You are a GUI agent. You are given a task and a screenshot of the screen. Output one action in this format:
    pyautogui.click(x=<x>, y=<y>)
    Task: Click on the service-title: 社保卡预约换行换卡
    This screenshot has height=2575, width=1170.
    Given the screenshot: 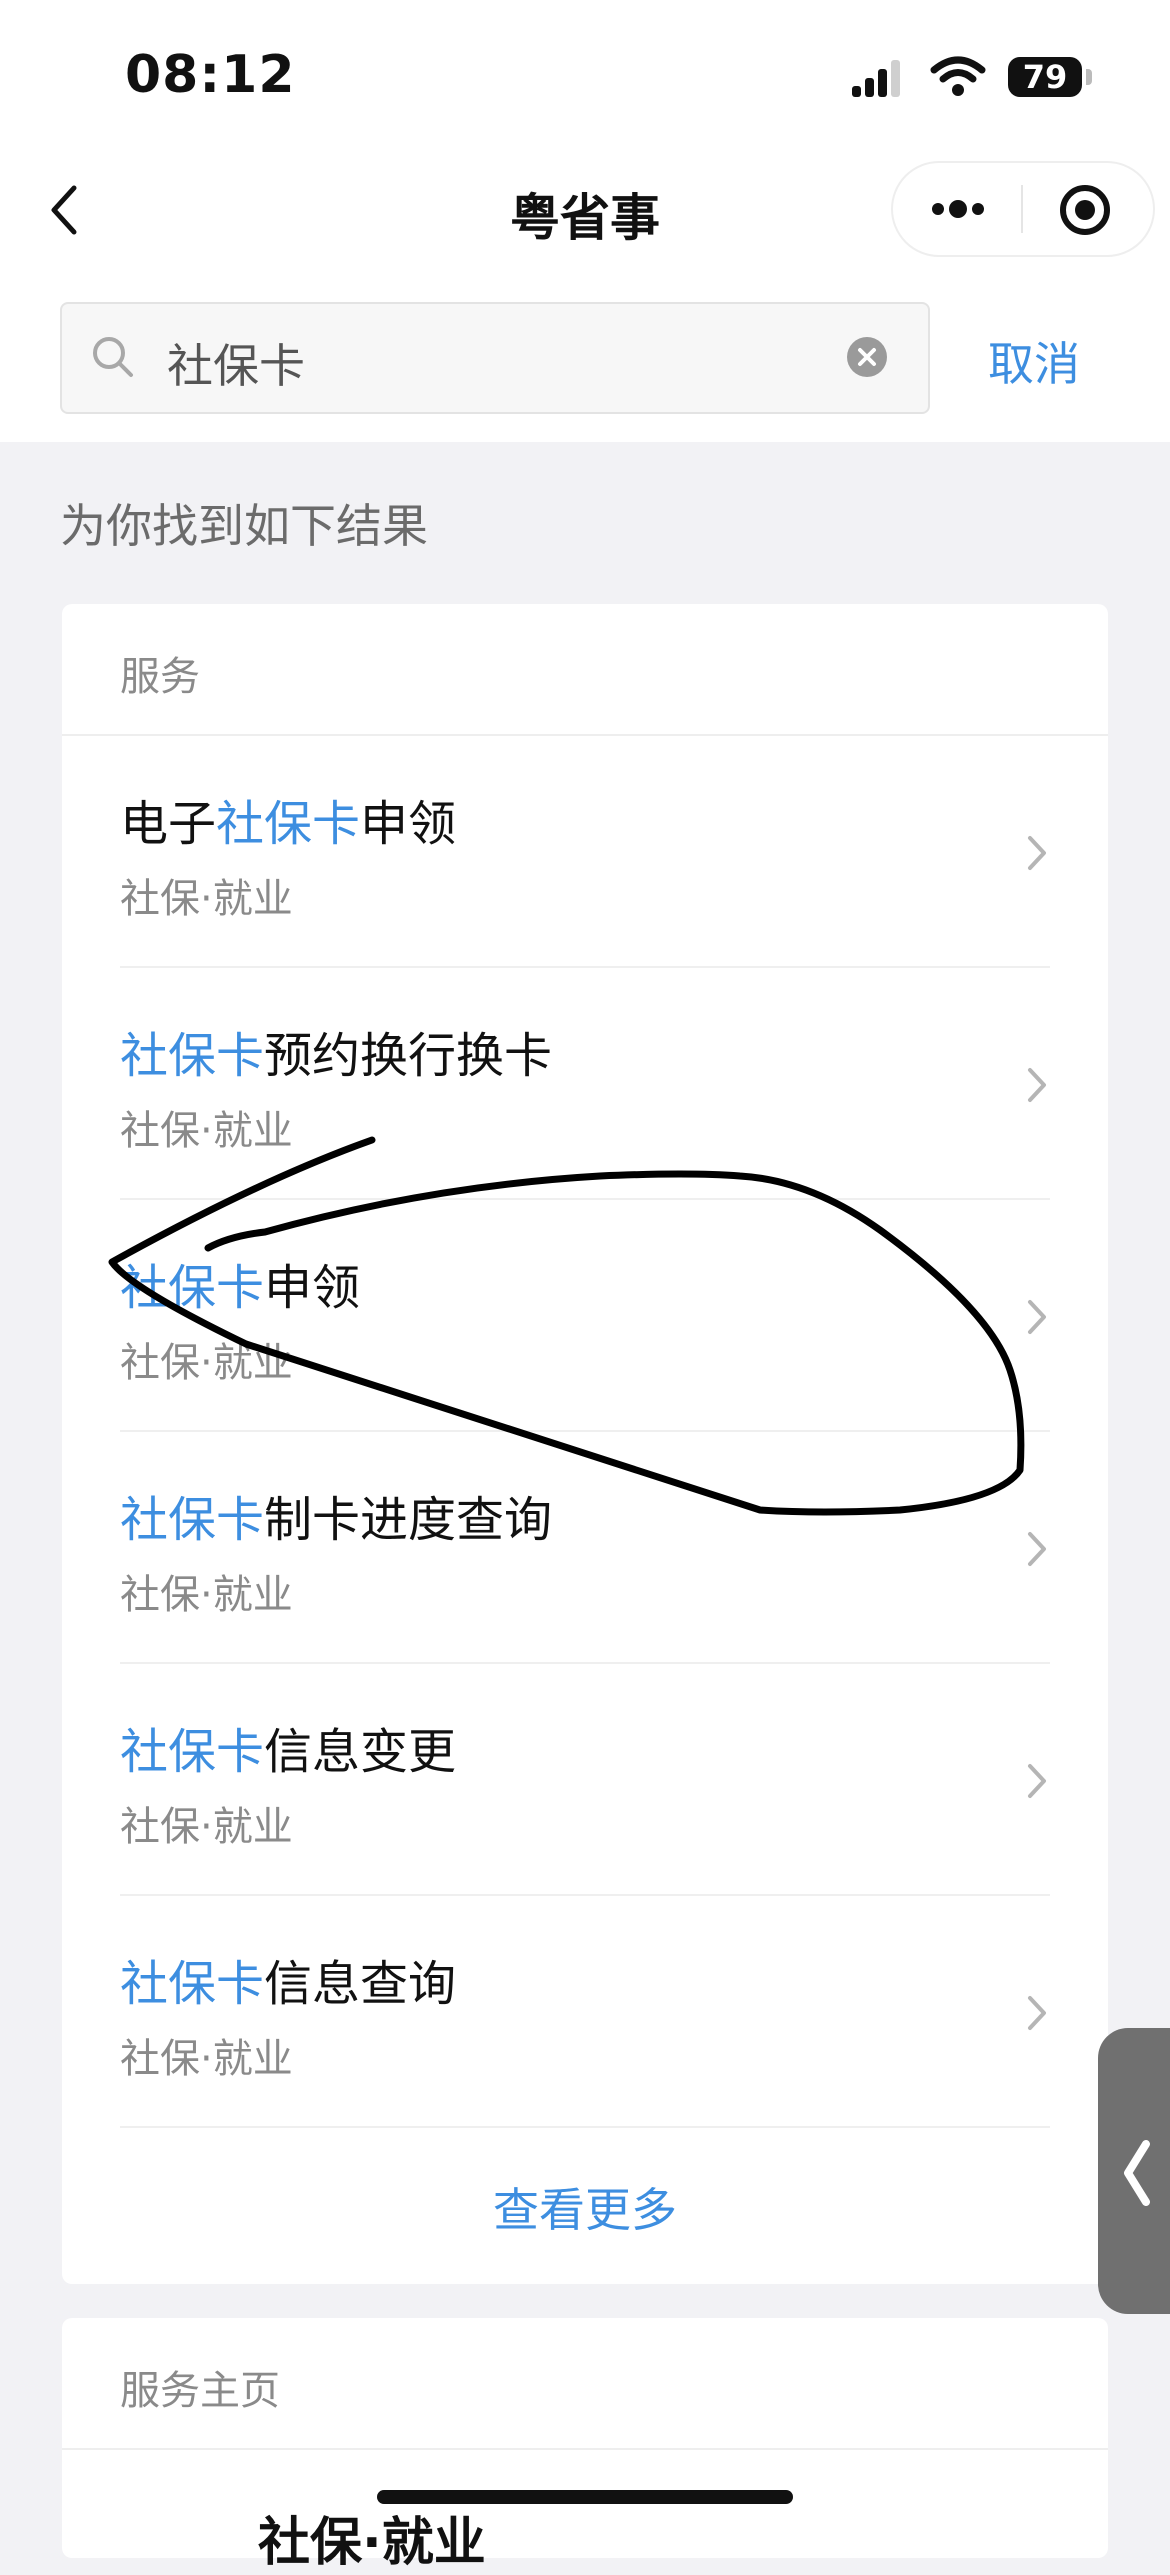 What is the action you would take?
    pyautogui.click(x=336, y=1056)
    